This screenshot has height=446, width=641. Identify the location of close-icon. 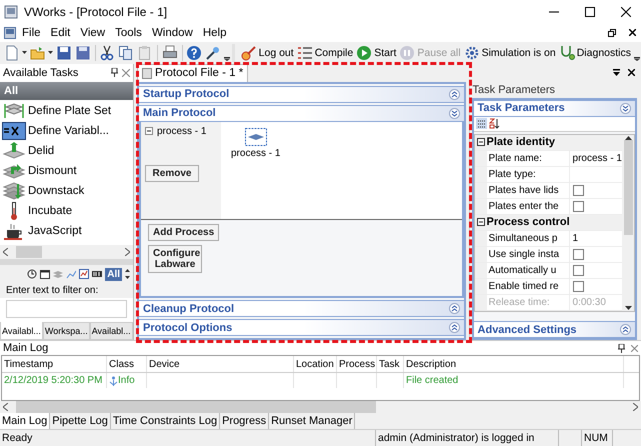
(631, 72).